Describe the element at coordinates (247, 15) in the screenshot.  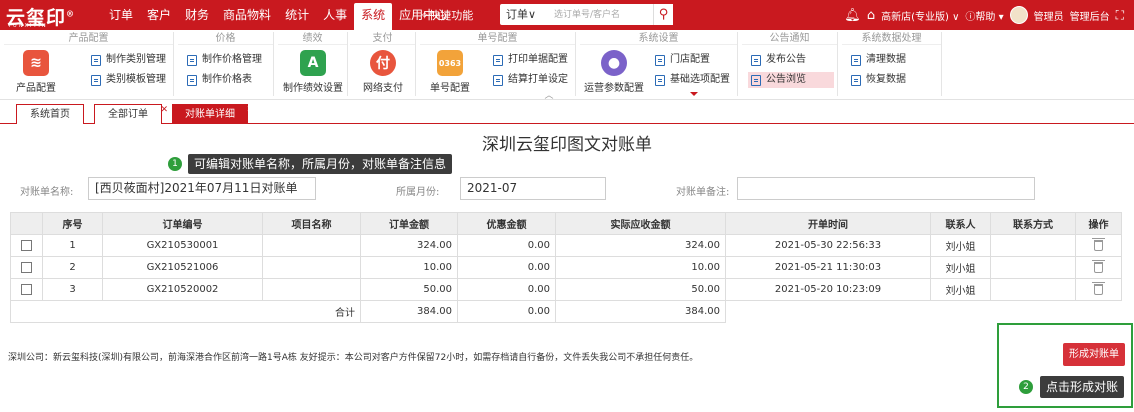
I see `nav-products: 商品物料` at that location.